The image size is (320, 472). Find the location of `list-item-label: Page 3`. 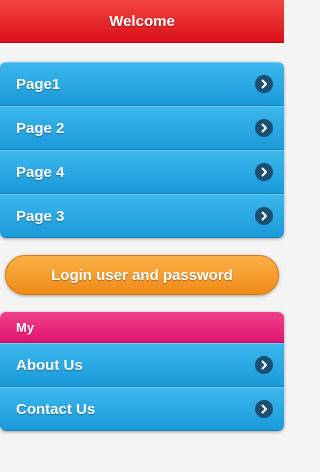

list-item-label: Page 3 is located at coordinates (40, 216).